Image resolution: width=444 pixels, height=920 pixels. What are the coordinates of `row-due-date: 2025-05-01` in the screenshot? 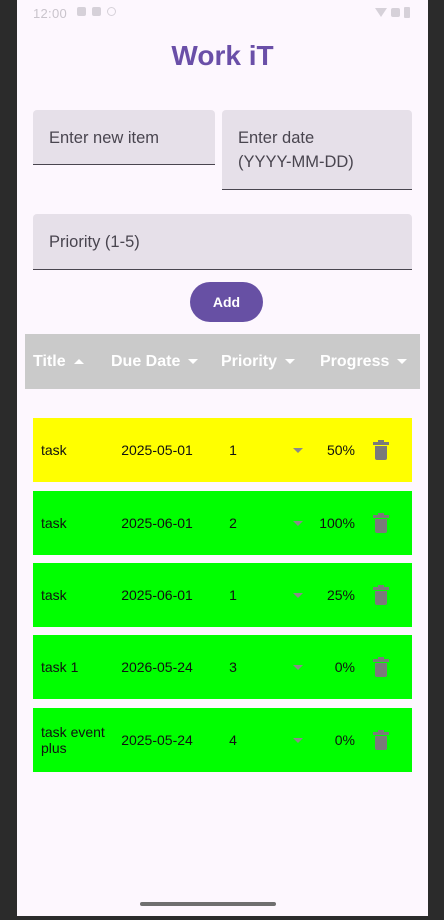 It's located at (157, 450).